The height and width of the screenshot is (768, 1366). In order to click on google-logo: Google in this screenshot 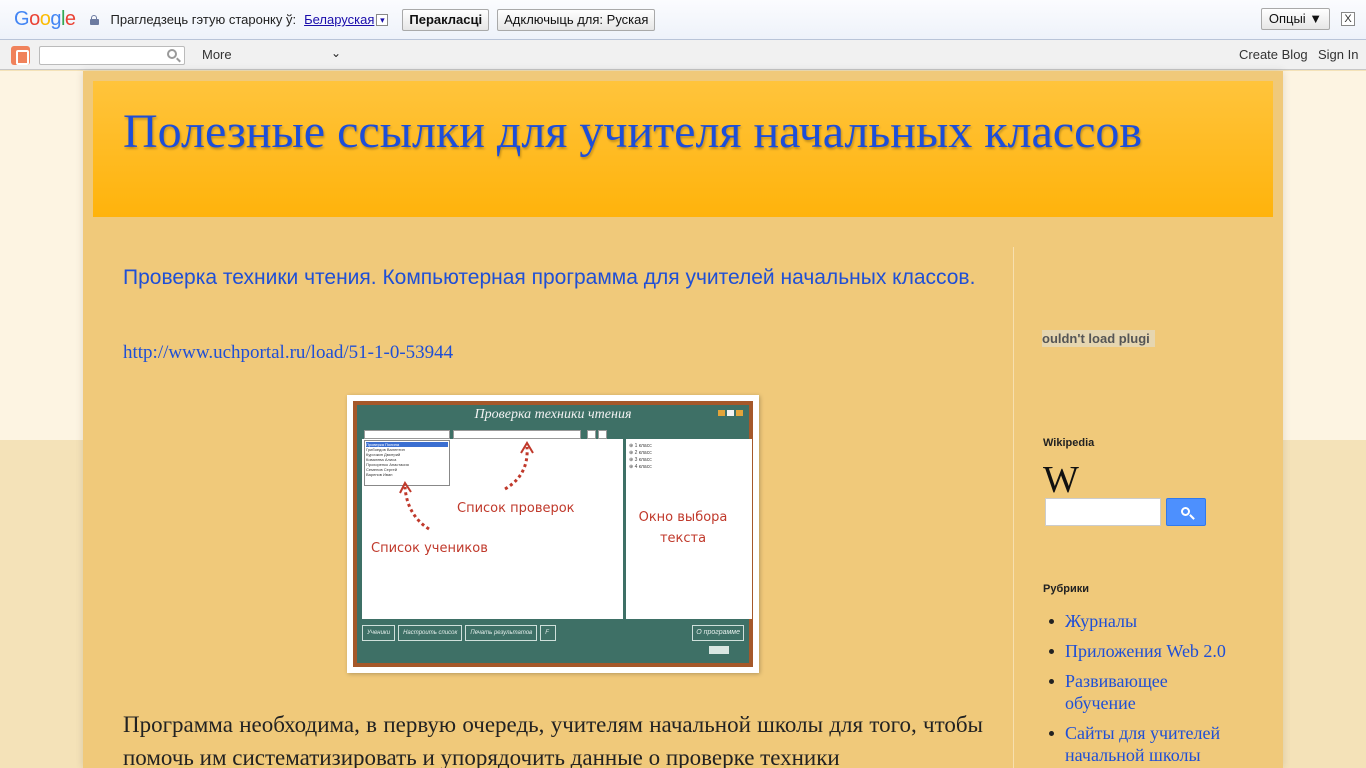, I will do `click(45, 19)`.